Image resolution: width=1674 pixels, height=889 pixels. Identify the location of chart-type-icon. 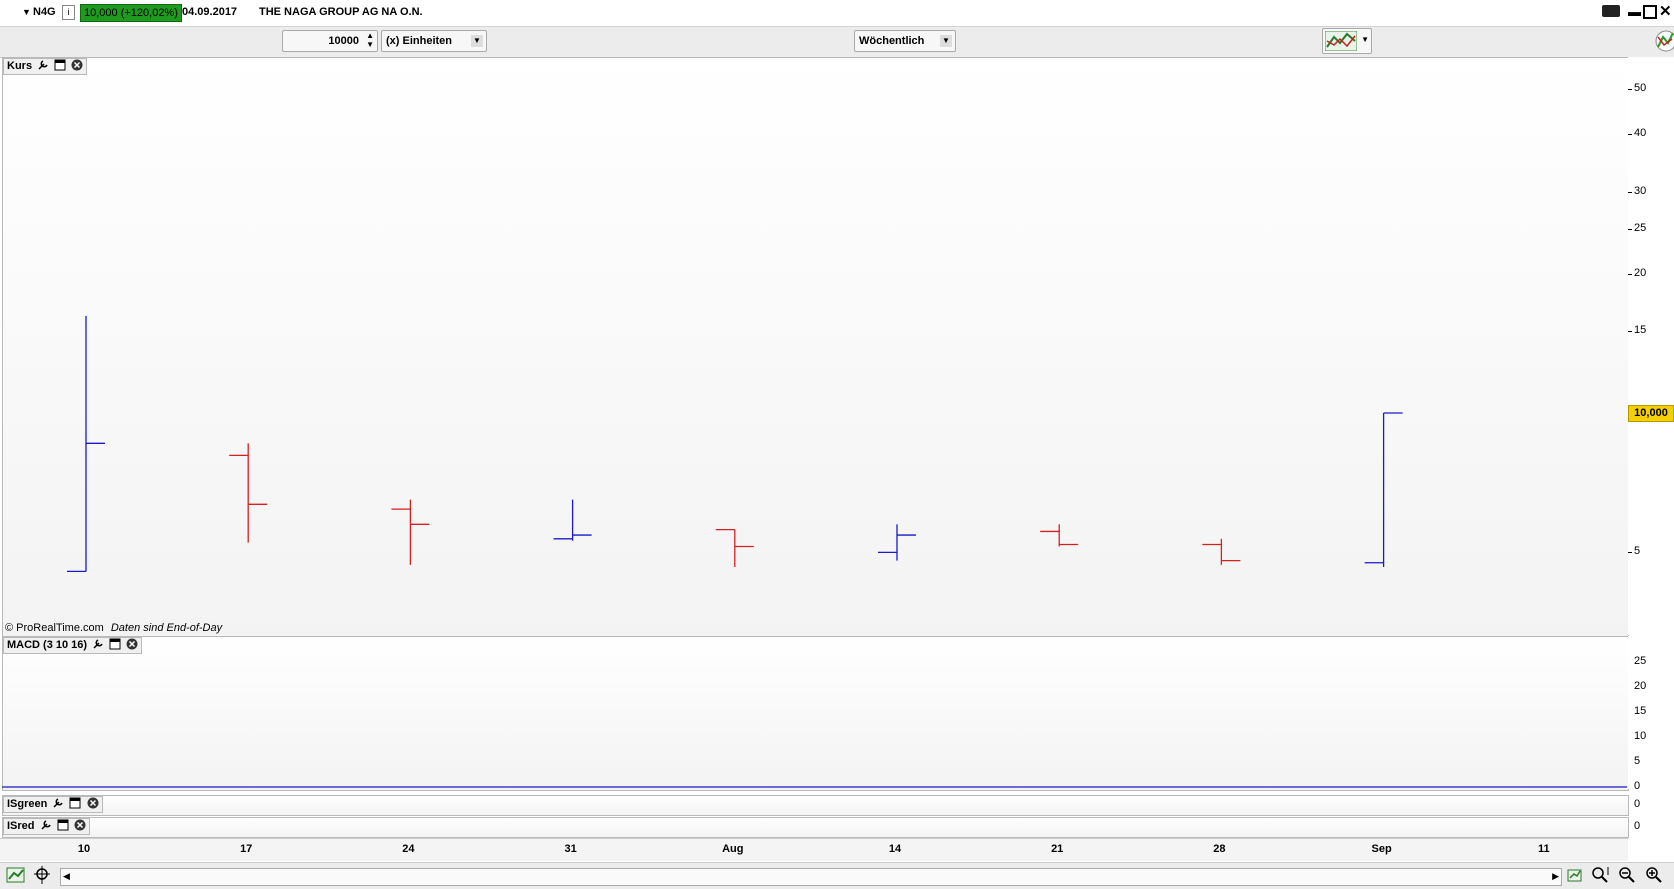
(1341, 41).